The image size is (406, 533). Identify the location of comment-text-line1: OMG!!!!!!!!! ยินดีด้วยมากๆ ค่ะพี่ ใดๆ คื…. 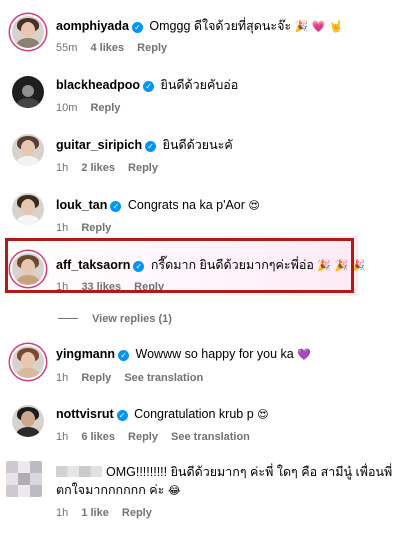
(249, 472).